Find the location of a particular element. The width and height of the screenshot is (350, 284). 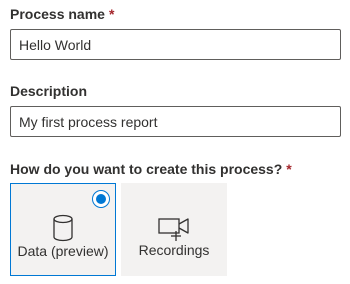

process-name-label: Process name * is located at coordinates (62, 14).